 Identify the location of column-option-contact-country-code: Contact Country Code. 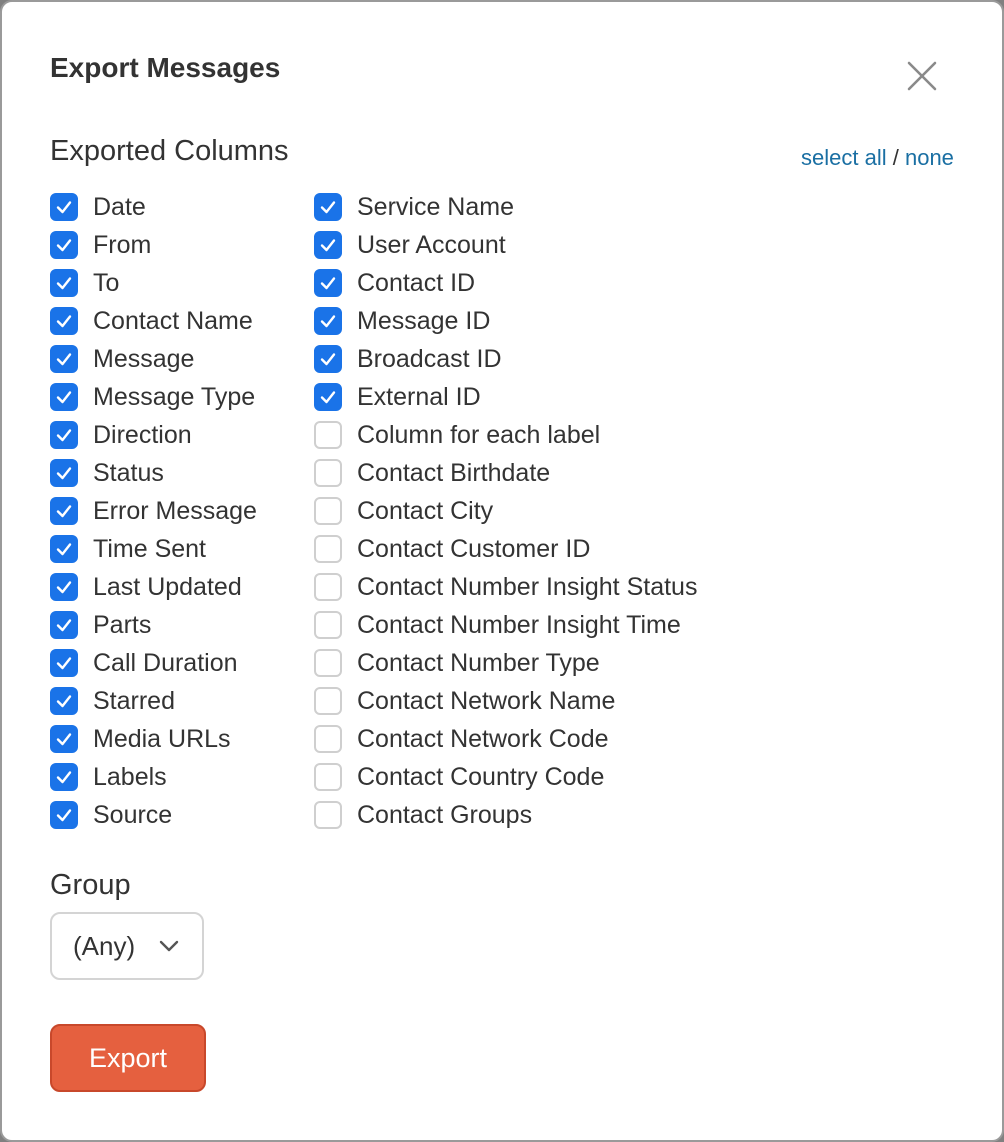
(524, 777).